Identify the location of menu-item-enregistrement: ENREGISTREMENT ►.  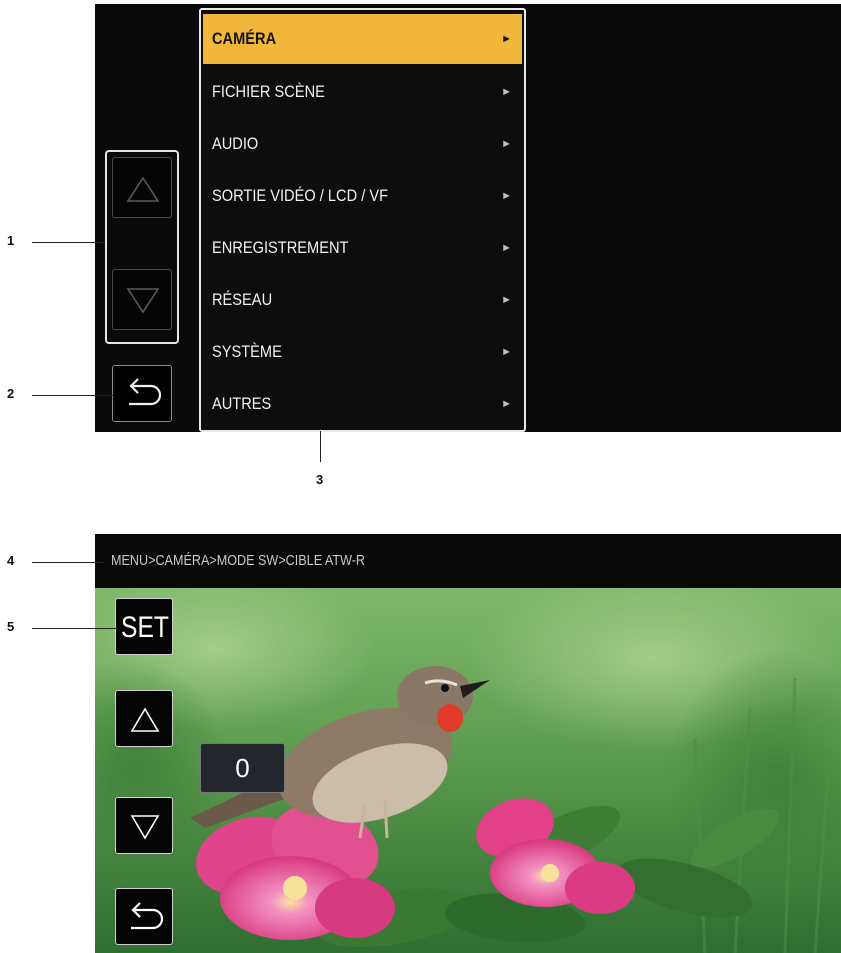
(362, 248).